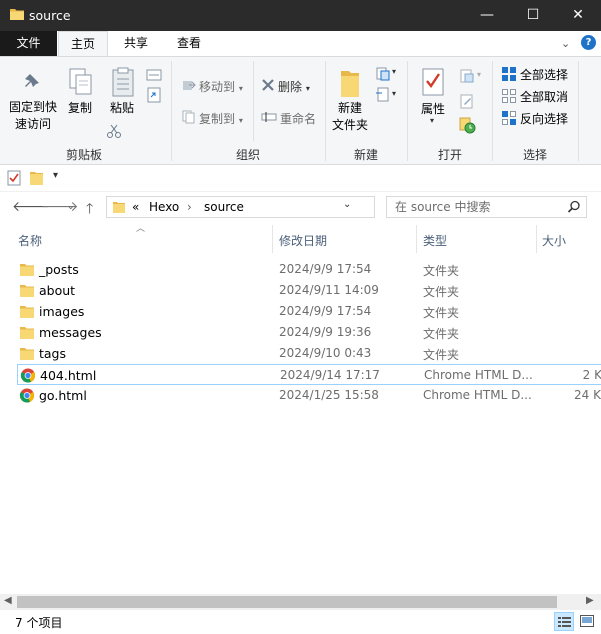 This screenshot has width=601, height=634. I want to click on customize-toolbar-icon: ▾, so click(55, 175).